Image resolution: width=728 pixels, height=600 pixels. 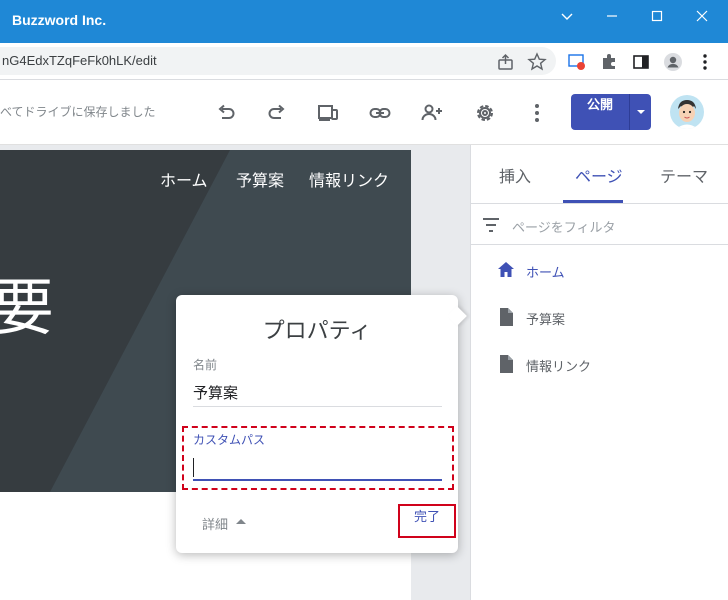 I want to click on side-panel-icon, so click(x=641, y=62).